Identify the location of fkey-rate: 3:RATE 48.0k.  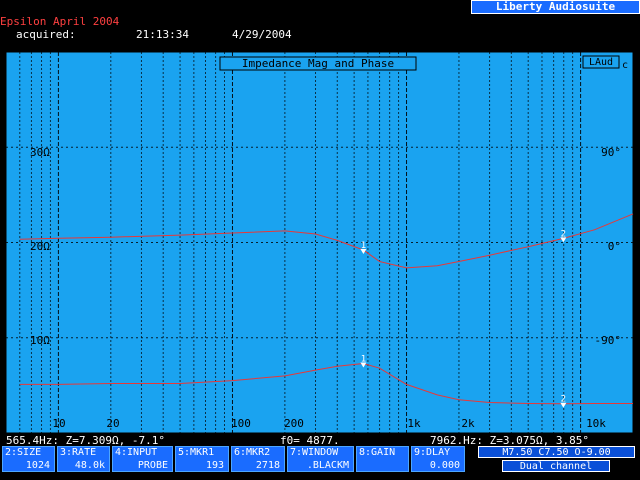
(83, 459).